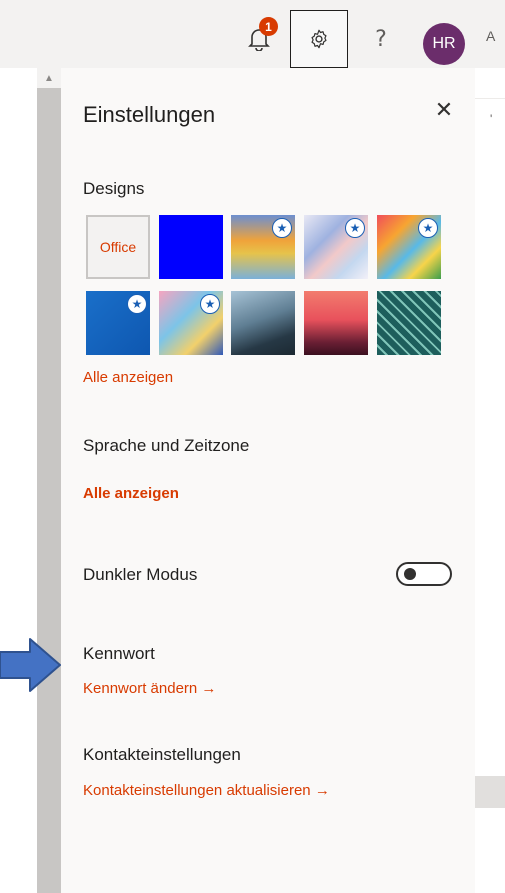 Image resolution: width=505 pixels, height=893 pixels. I want to click on theme-office: Office, so click(118, 247).